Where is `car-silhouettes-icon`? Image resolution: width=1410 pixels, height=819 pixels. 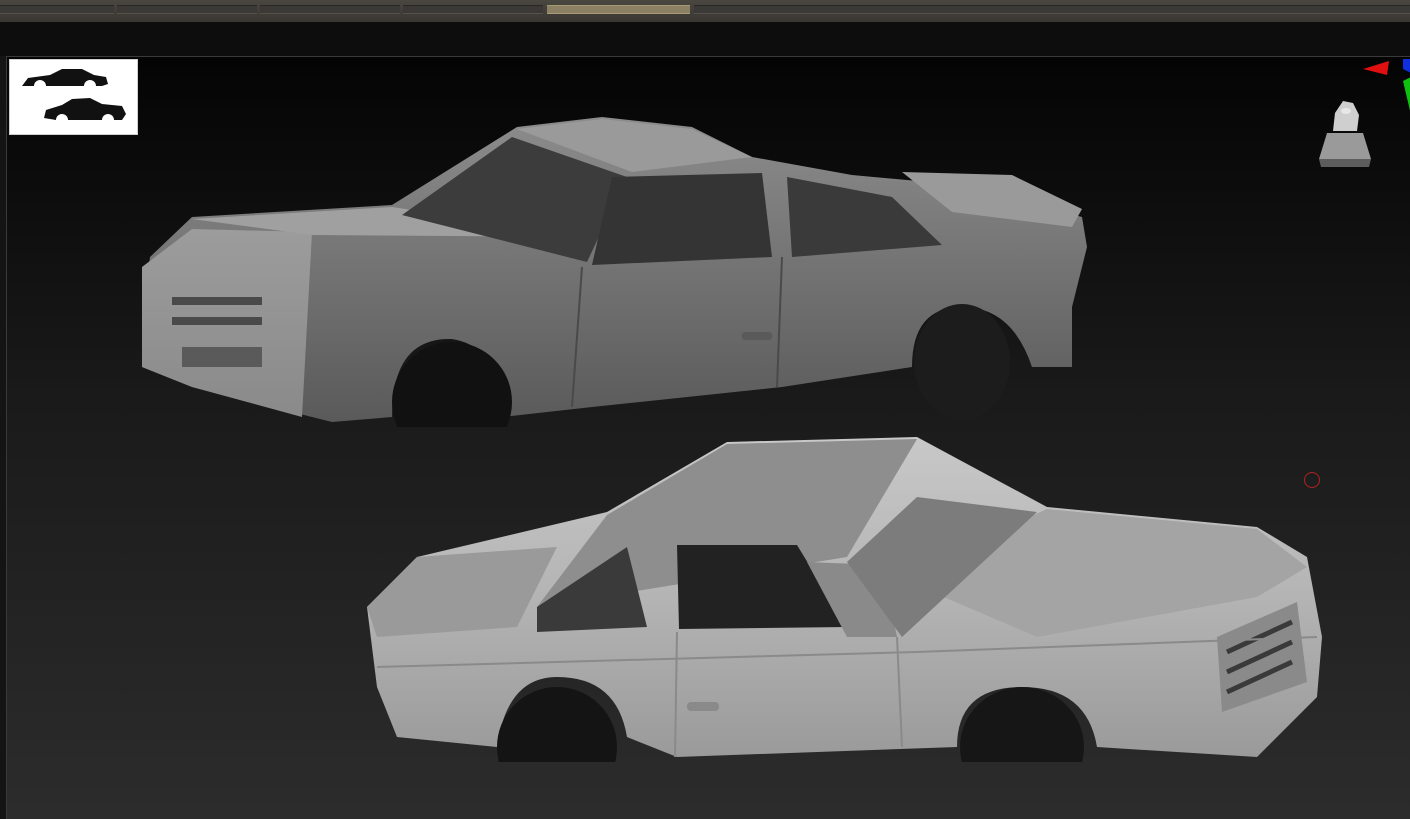 car-silhouettes-icon is located at coordinates (73, 97).